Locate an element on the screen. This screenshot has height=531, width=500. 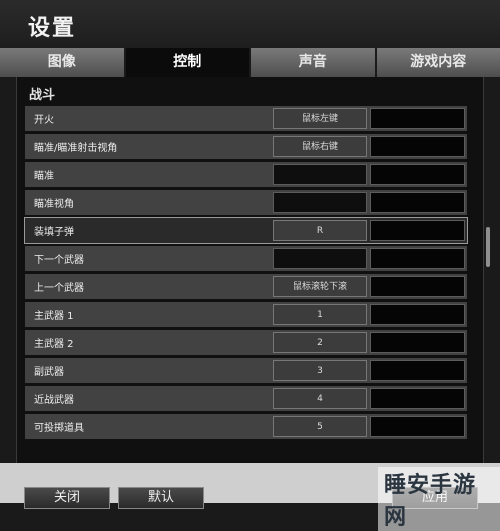
default-button: 默认 is located at coordinates (161, 498).